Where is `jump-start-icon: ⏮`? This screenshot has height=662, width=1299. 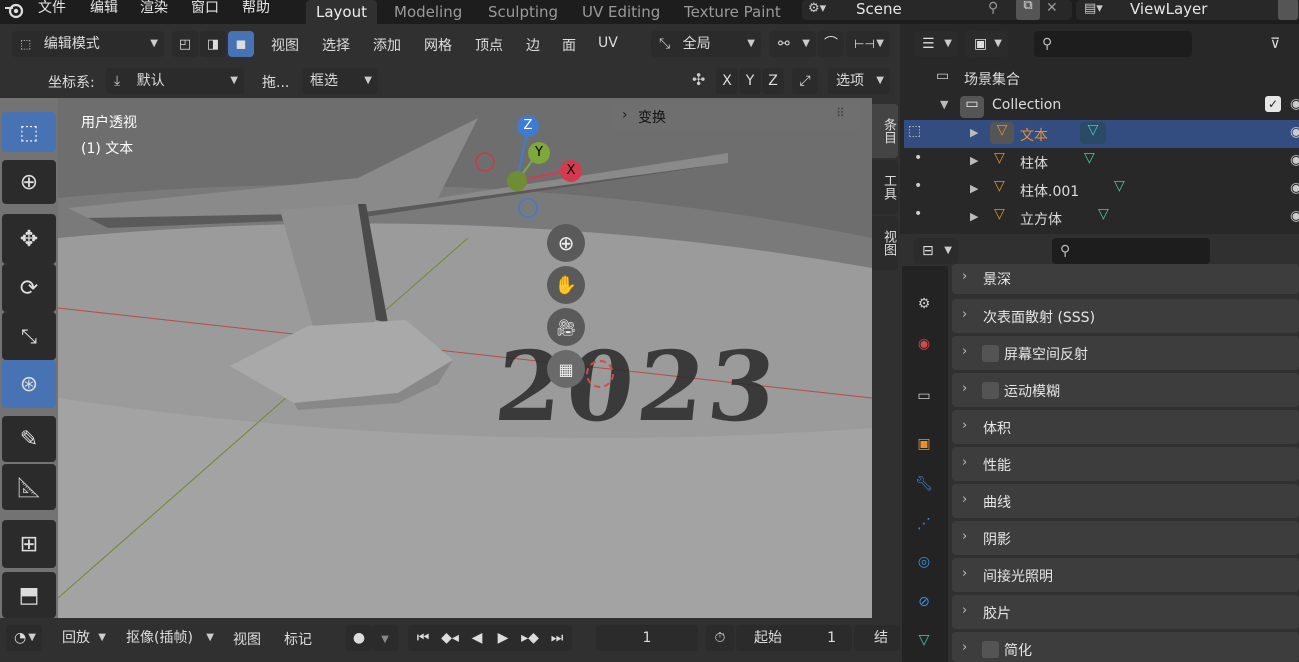
jump-start-icon: ⏮ is located at coordinates (423, 638).